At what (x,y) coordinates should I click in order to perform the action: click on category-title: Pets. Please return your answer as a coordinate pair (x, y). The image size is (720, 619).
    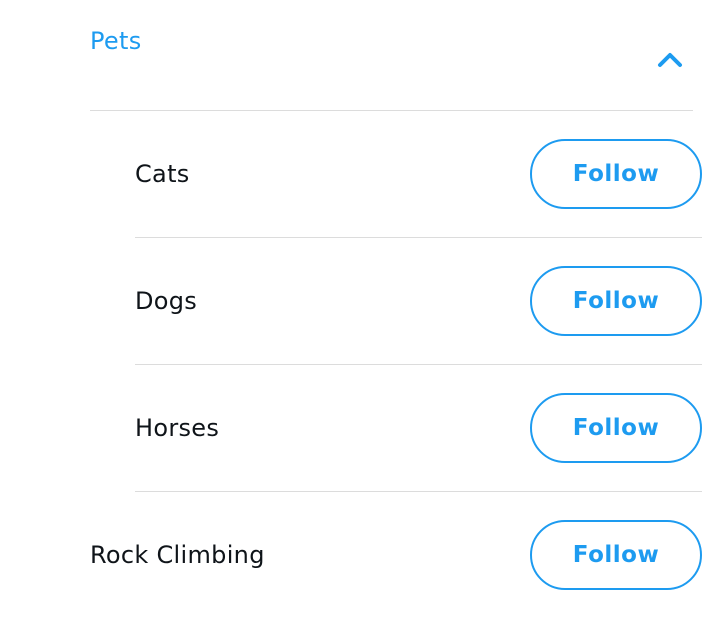
    Looking at the image, I should click on (116, 41).